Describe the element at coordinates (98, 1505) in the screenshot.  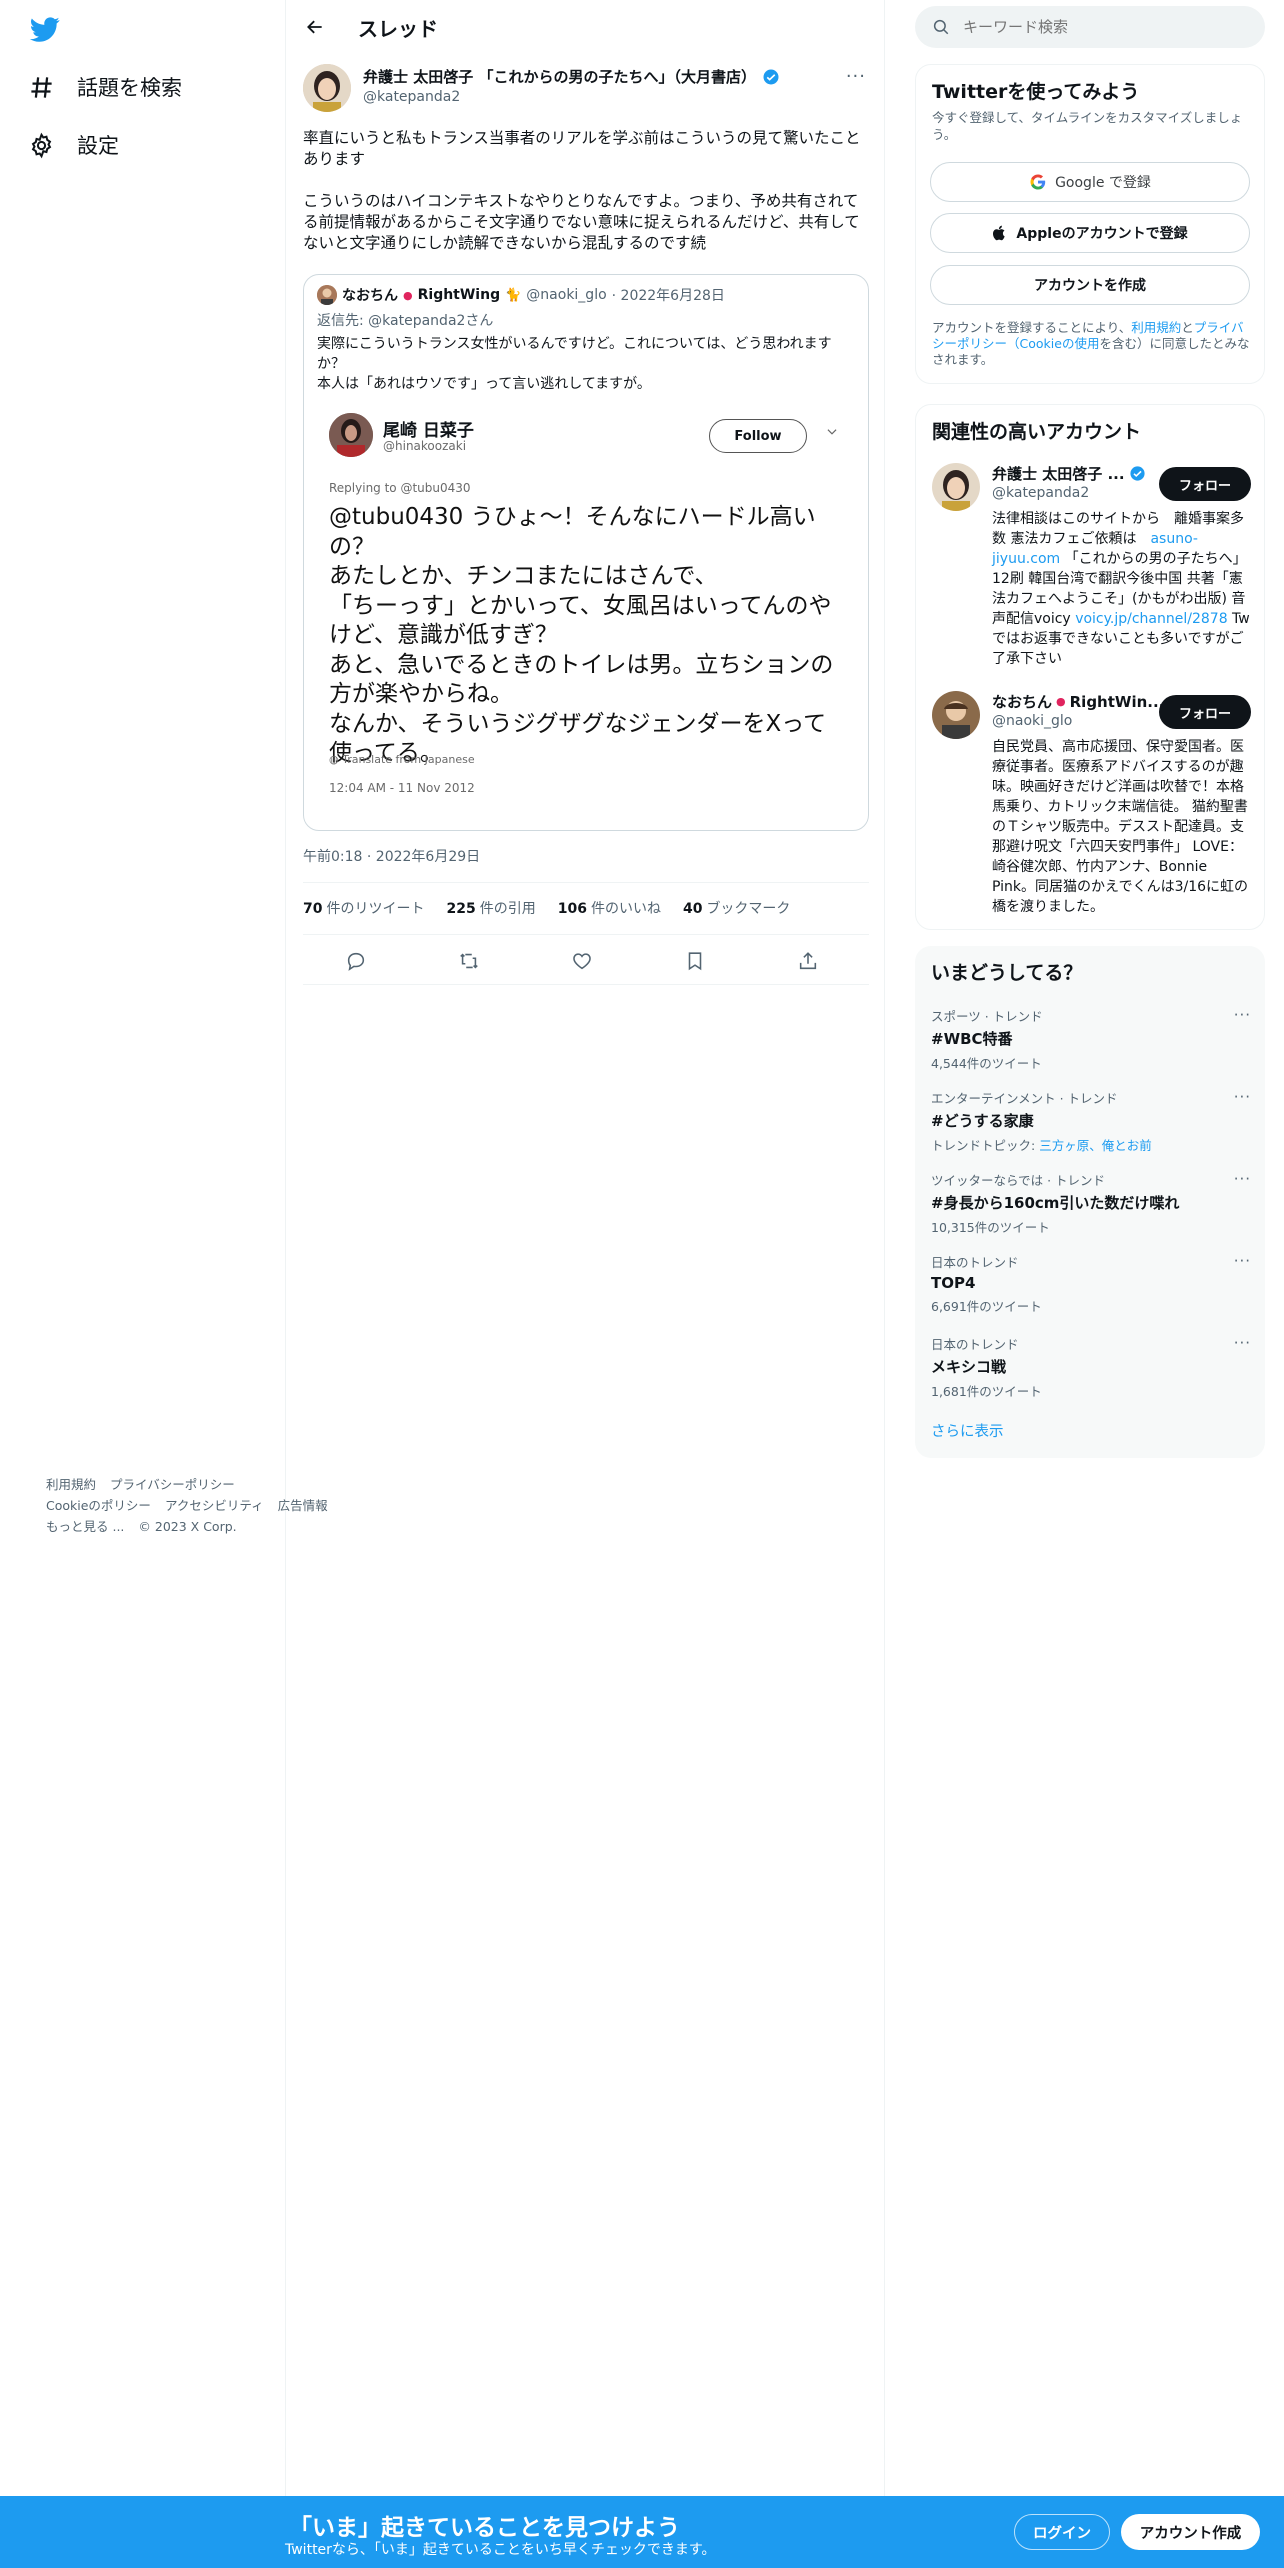
I see `footer-link: Cookieのポリシー` at that location.